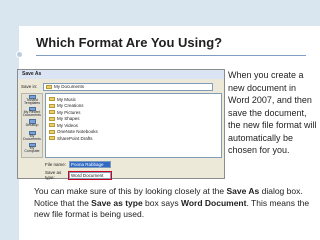 The width and height of the screenshot is (320, 240). Describe the element at coordinates (77, 132) in the screenshot. I see `file-name: OneNote Notebooks` at that location.